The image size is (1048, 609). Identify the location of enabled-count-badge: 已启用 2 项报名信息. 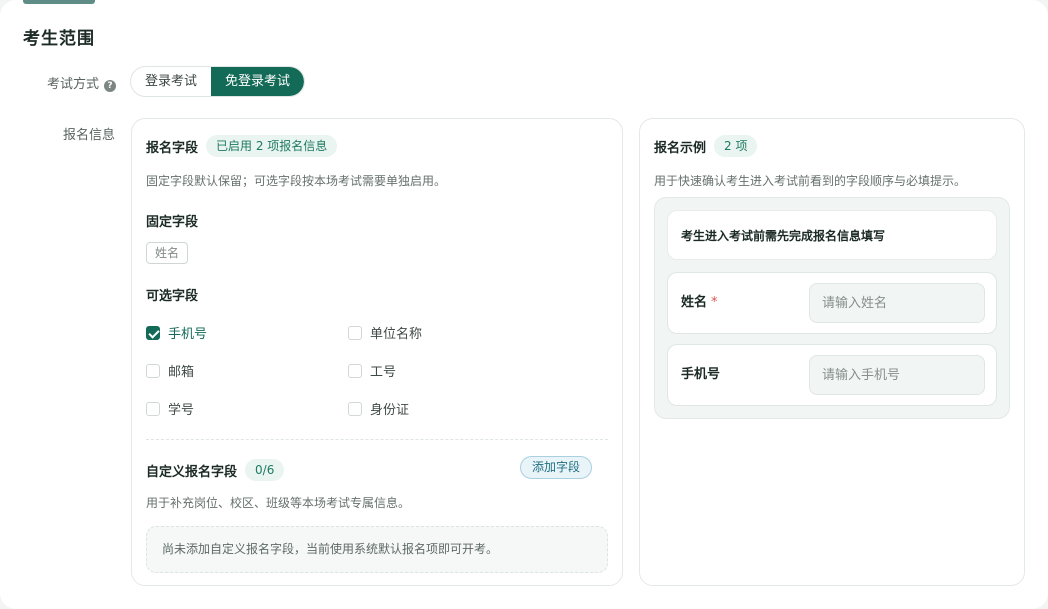
(272, 146).